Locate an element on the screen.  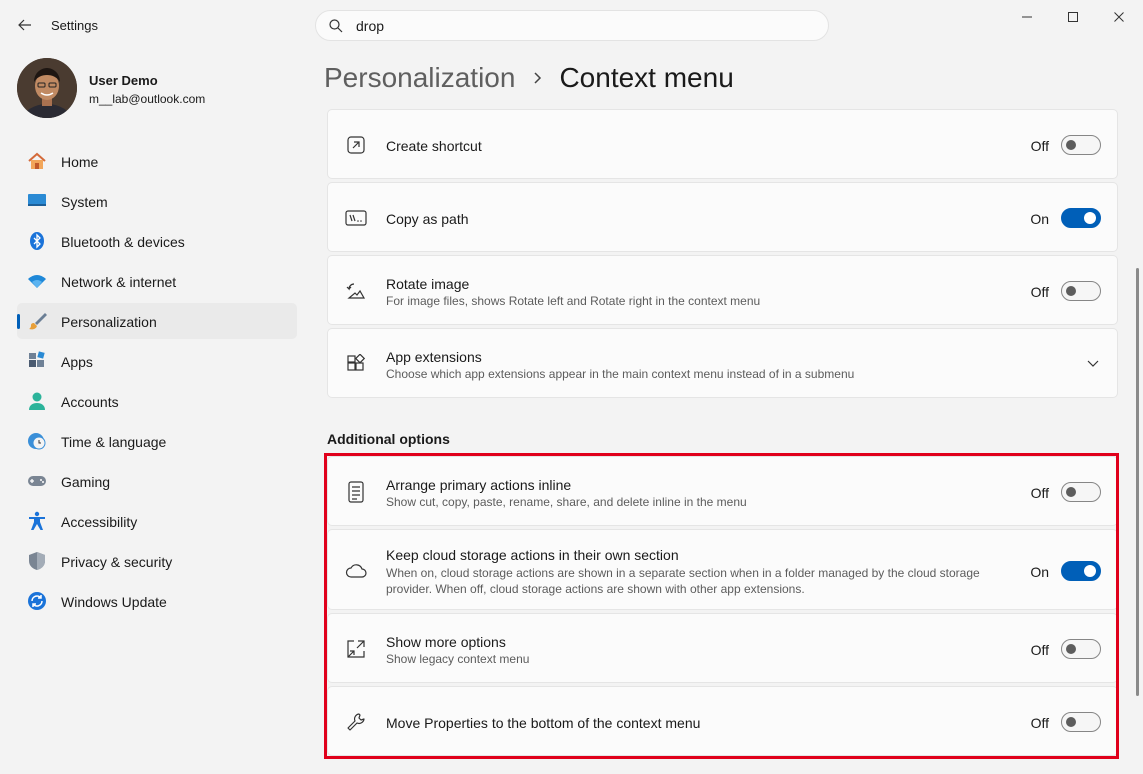
section-heading: Additional options is located at coordinates (388, 439).